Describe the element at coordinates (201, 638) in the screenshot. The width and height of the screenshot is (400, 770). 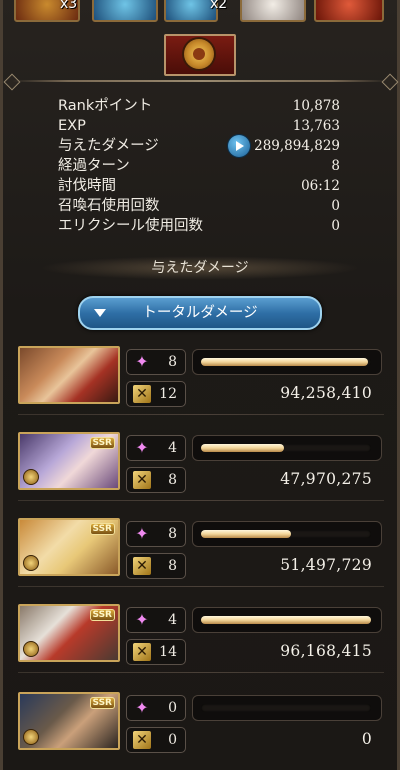
I see `character-row: SSR ✦ 4 ✕ 14 96,168,415` at that location.